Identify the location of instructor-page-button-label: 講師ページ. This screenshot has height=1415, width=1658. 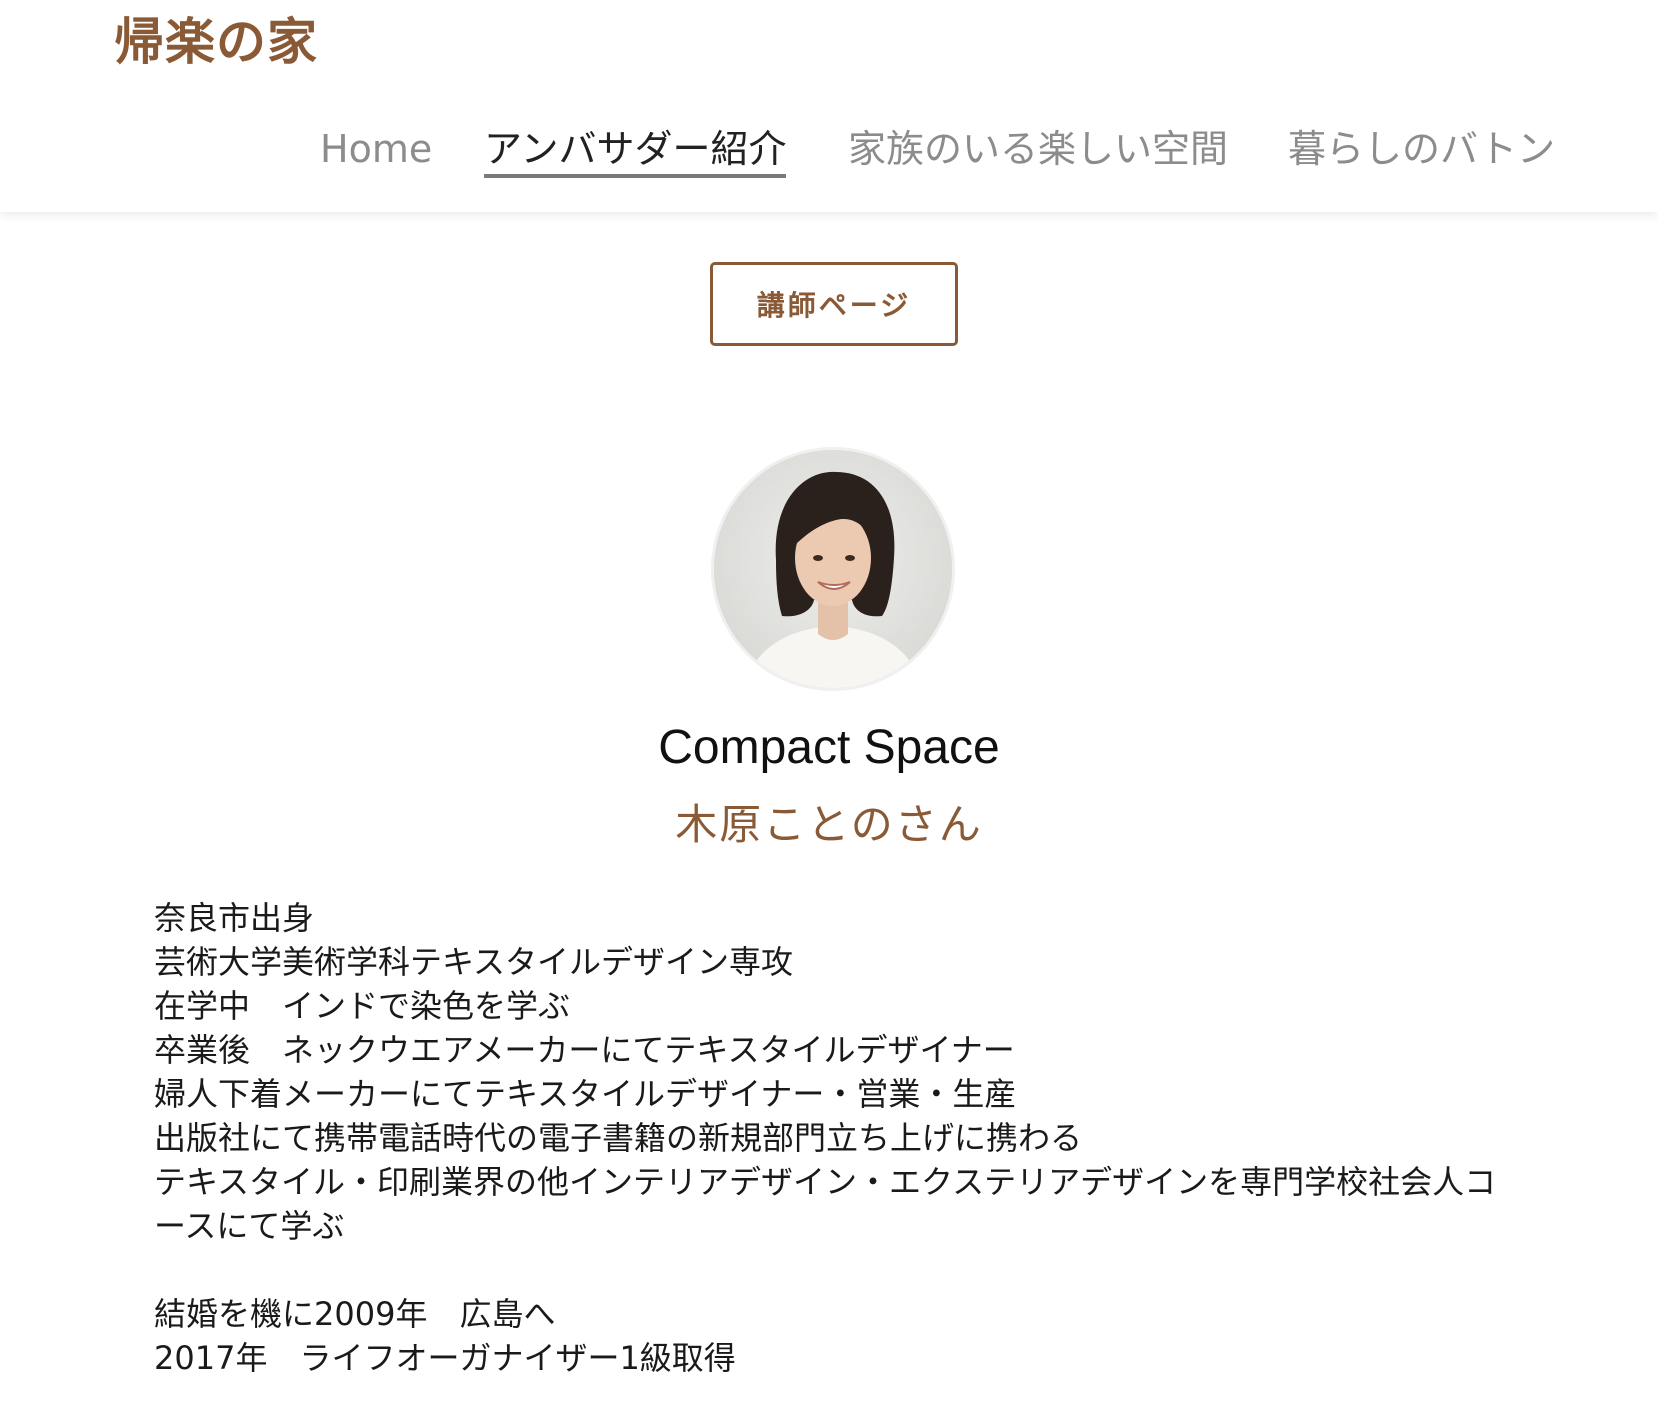
(834, 305).